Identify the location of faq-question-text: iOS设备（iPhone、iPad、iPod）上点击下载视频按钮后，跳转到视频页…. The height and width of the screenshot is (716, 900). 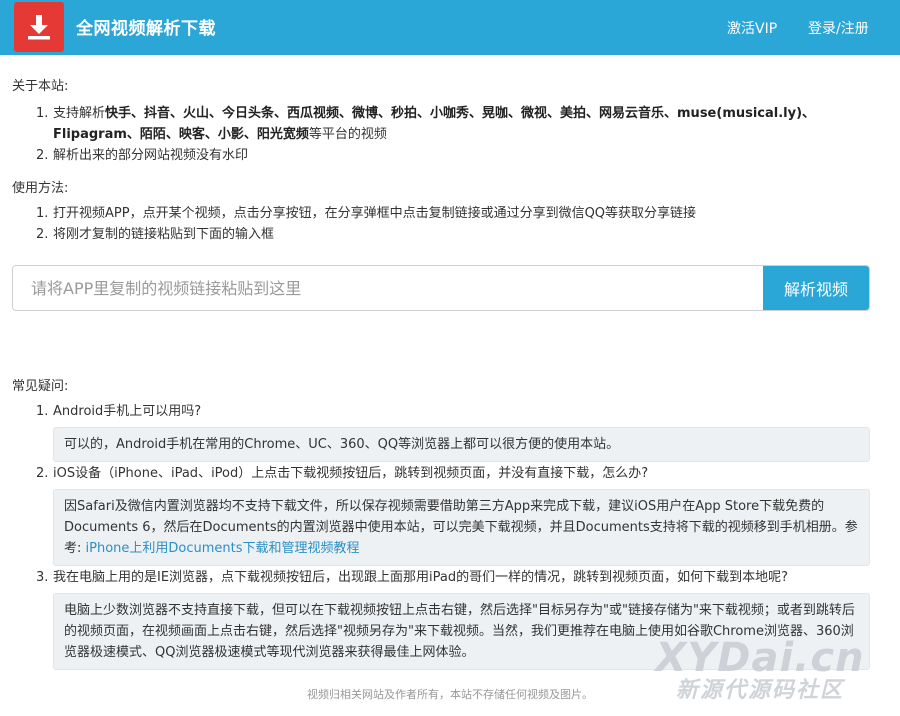
(351, 473).